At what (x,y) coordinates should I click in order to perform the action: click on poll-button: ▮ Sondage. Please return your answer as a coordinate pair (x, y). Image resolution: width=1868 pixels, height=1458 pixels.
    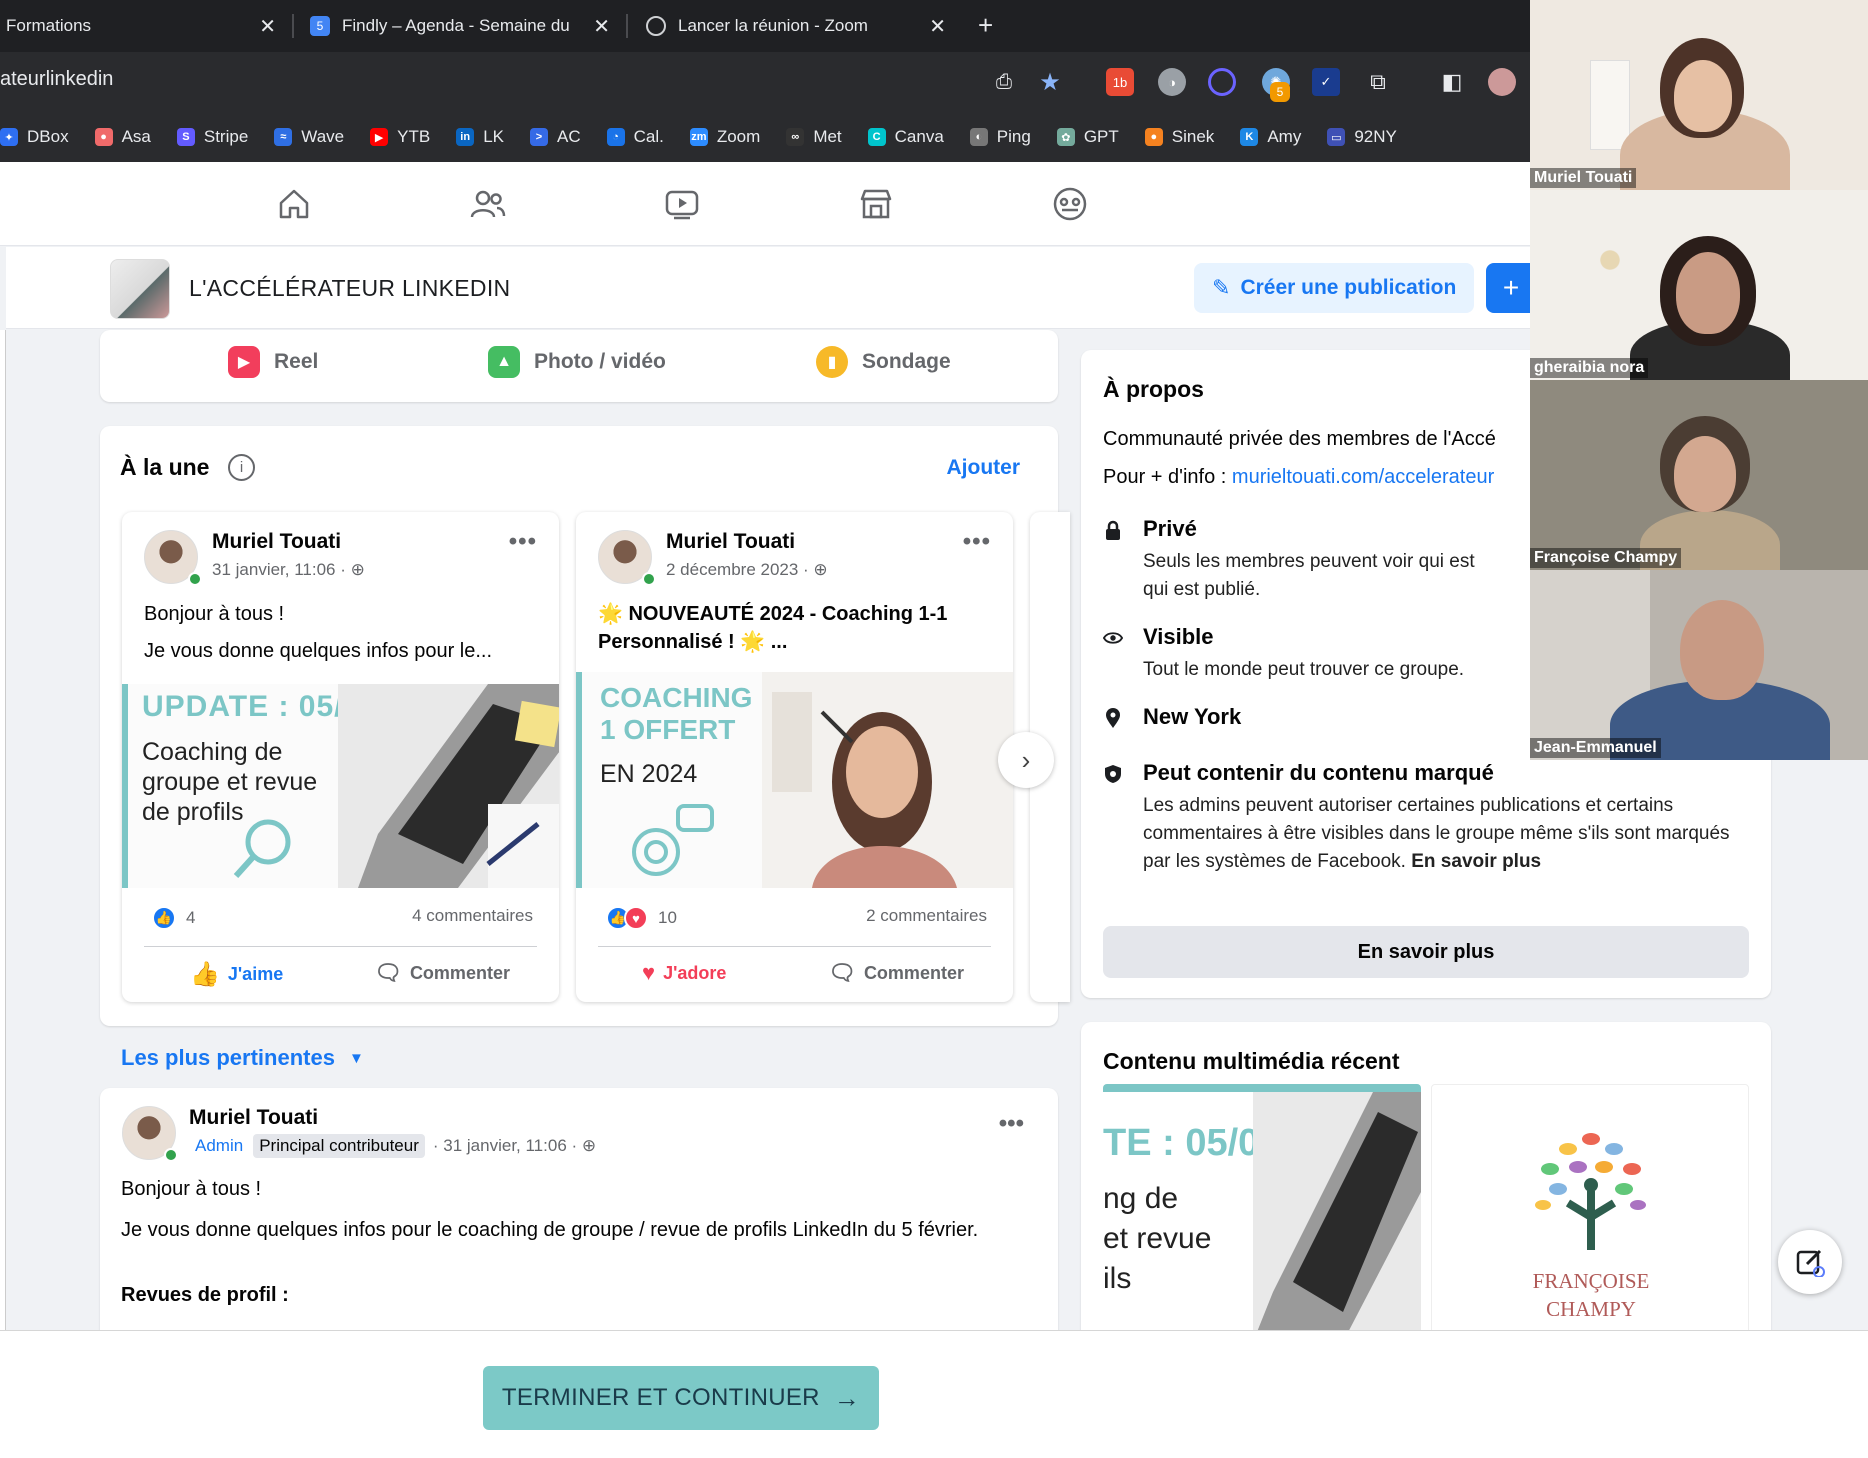
    Looking at the image, I should click on (883, 362).